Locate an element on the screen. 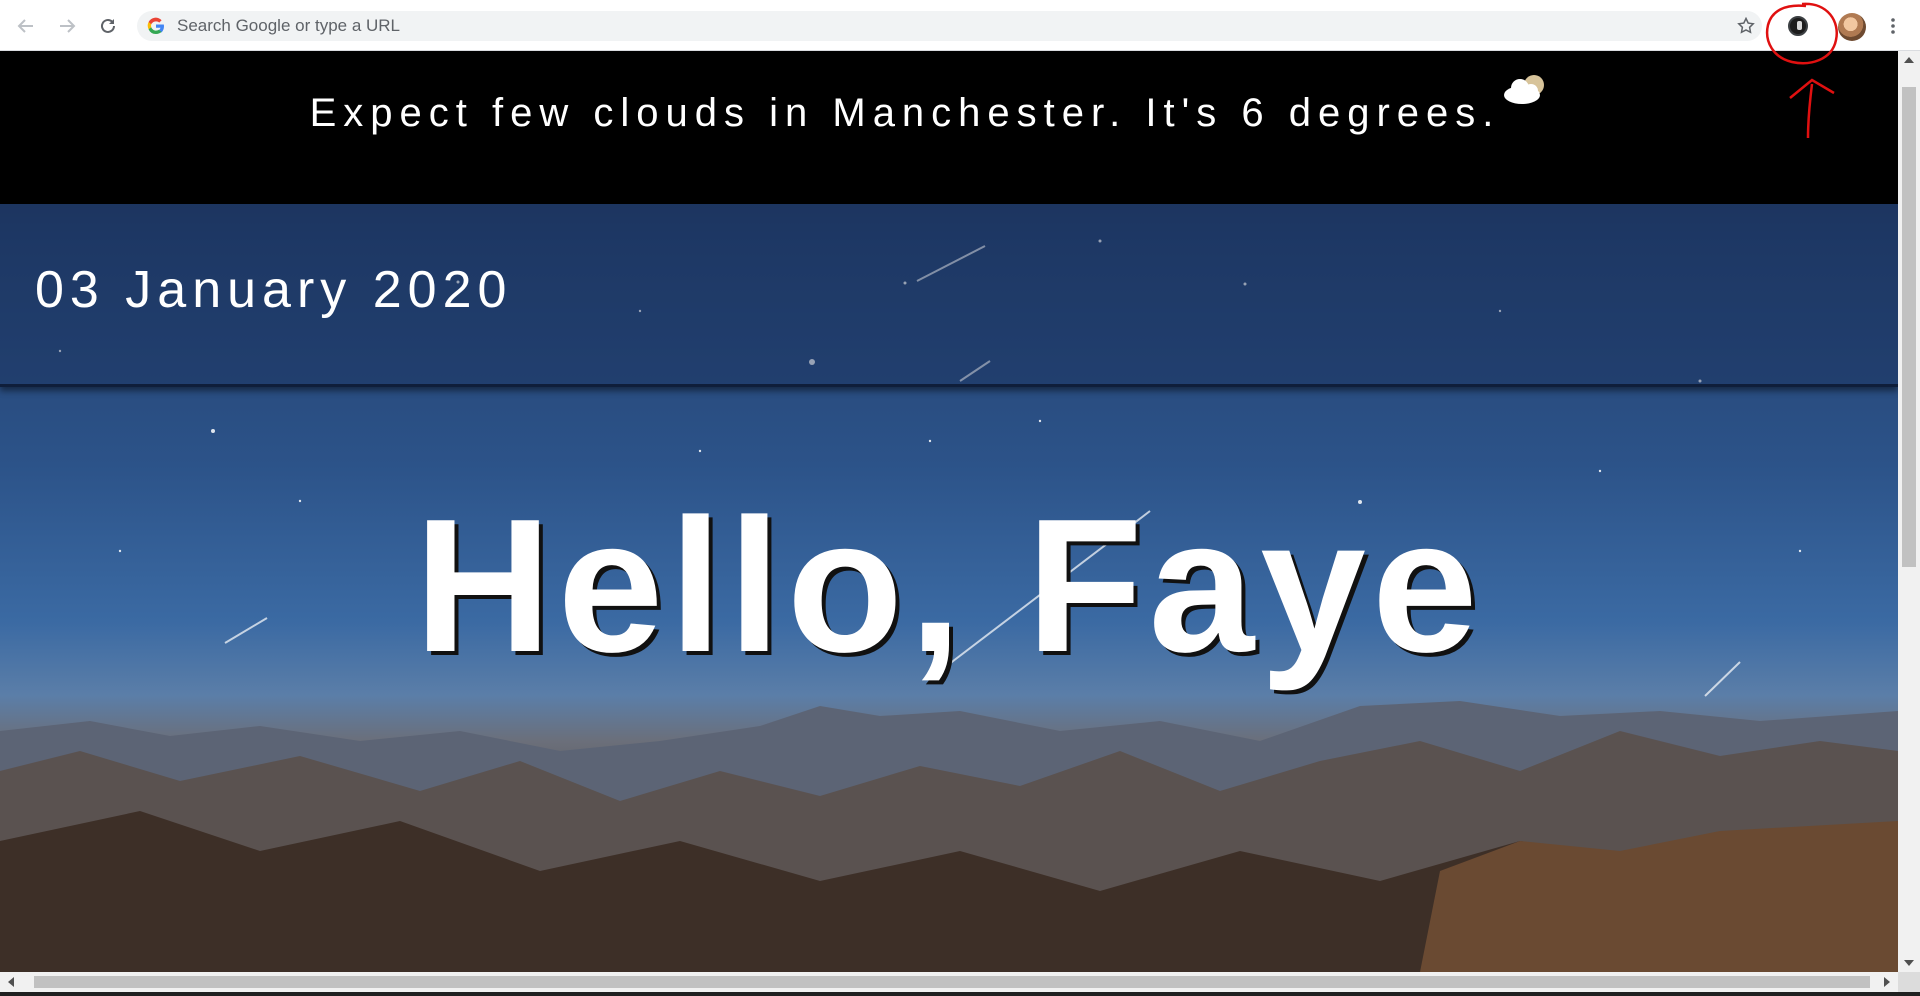 The image size is (1920, 996). scroll-up-arrow-icon is located at coordinates (1909, 60).